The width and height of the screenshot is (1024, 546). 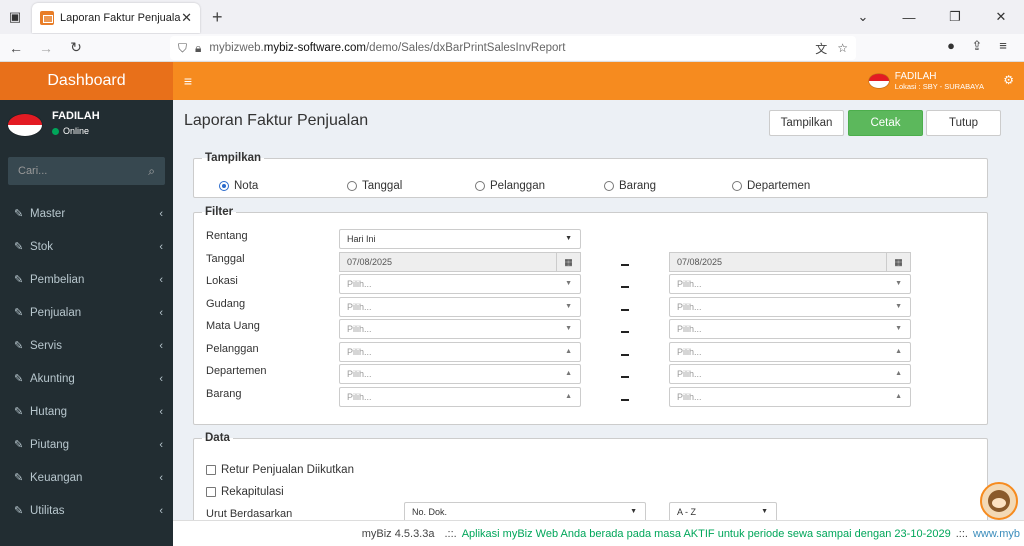 What do you see at coordinates (460, 262) in the screenshot?
I see `tanggal-from-input: 07/08/2025 ▦` at bounding box center [460, 262].